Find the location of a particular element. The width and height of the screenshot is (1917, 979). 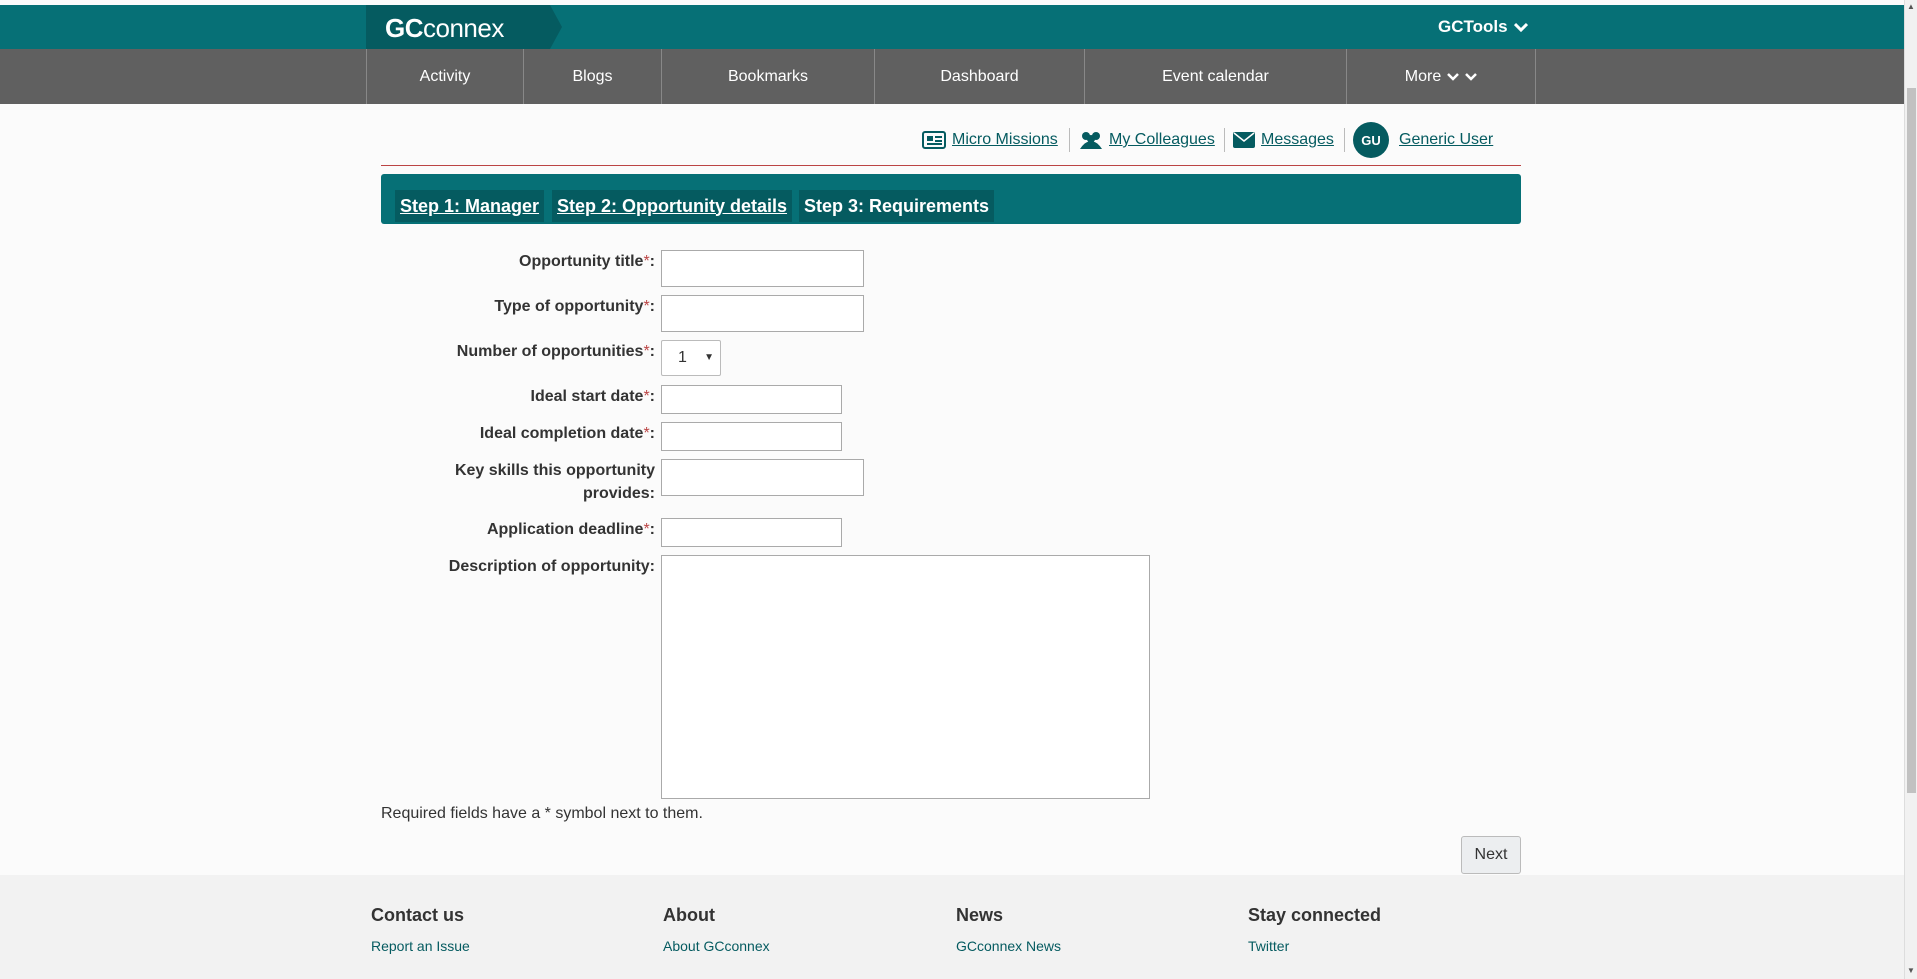

footer-col-contact: Contact us Report an Issue is located at coordinates (420, 930).